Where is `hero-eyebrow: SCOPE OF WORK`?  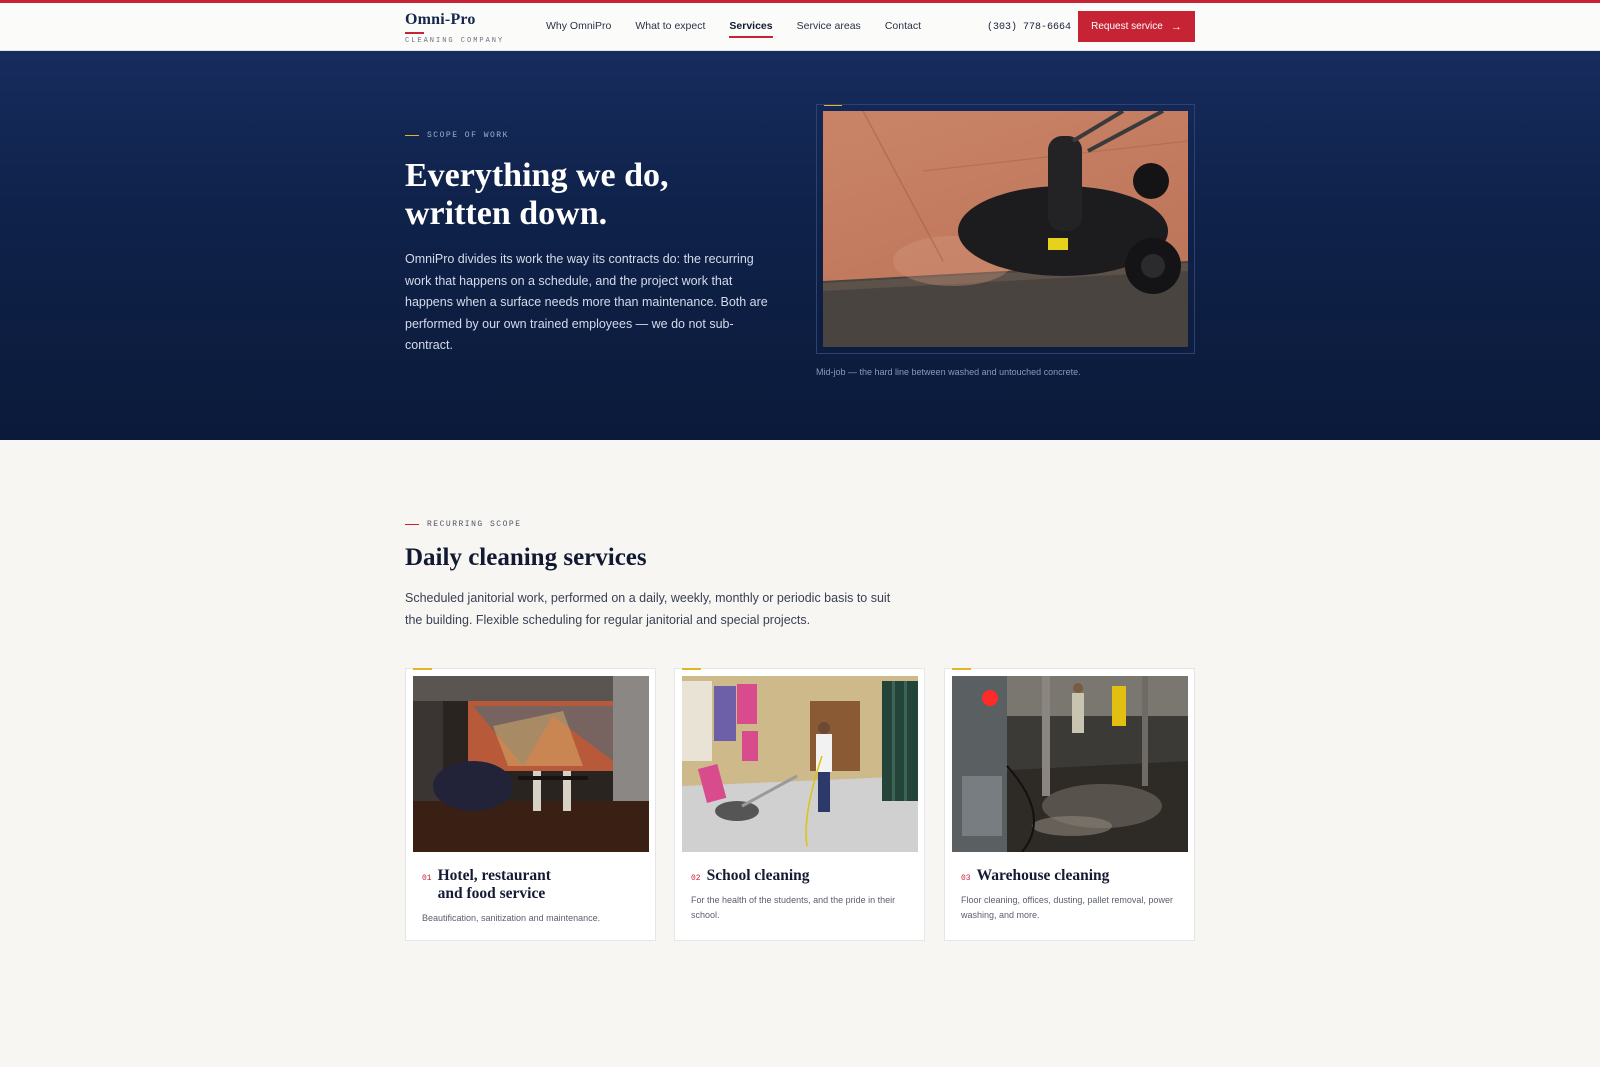 hero-eyebrow: SCOPE OF WORK is located at coordinates (457, 135).